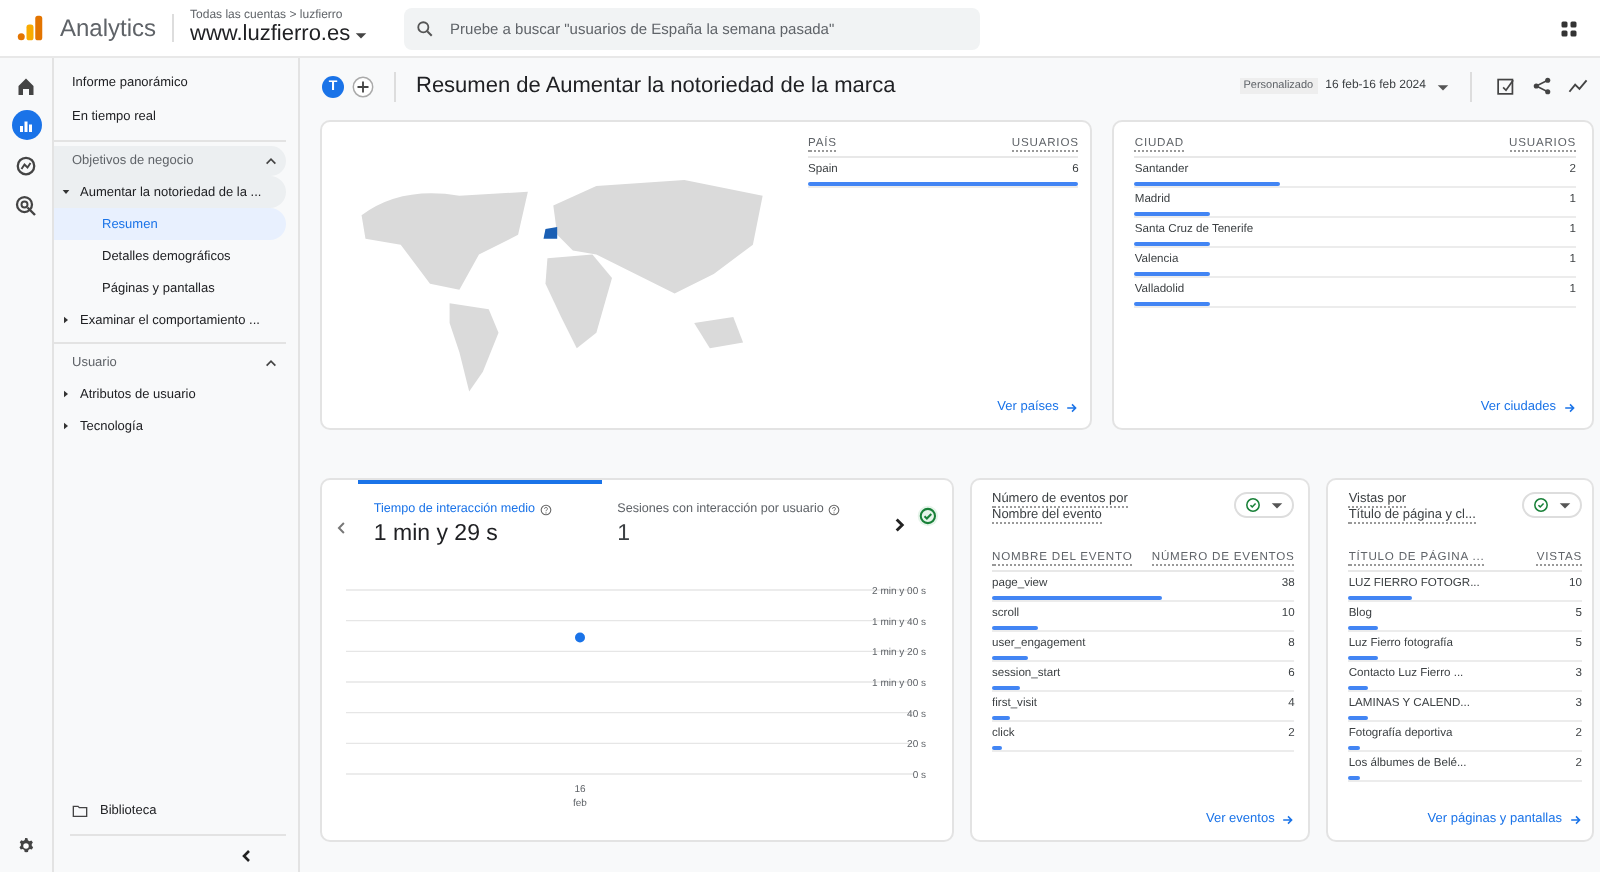 The width and height of the screenshot is (1600, 872). Describe the element at coordinates (342, 528) in the screenshot. I see `previous-chevron-icon` at that location.